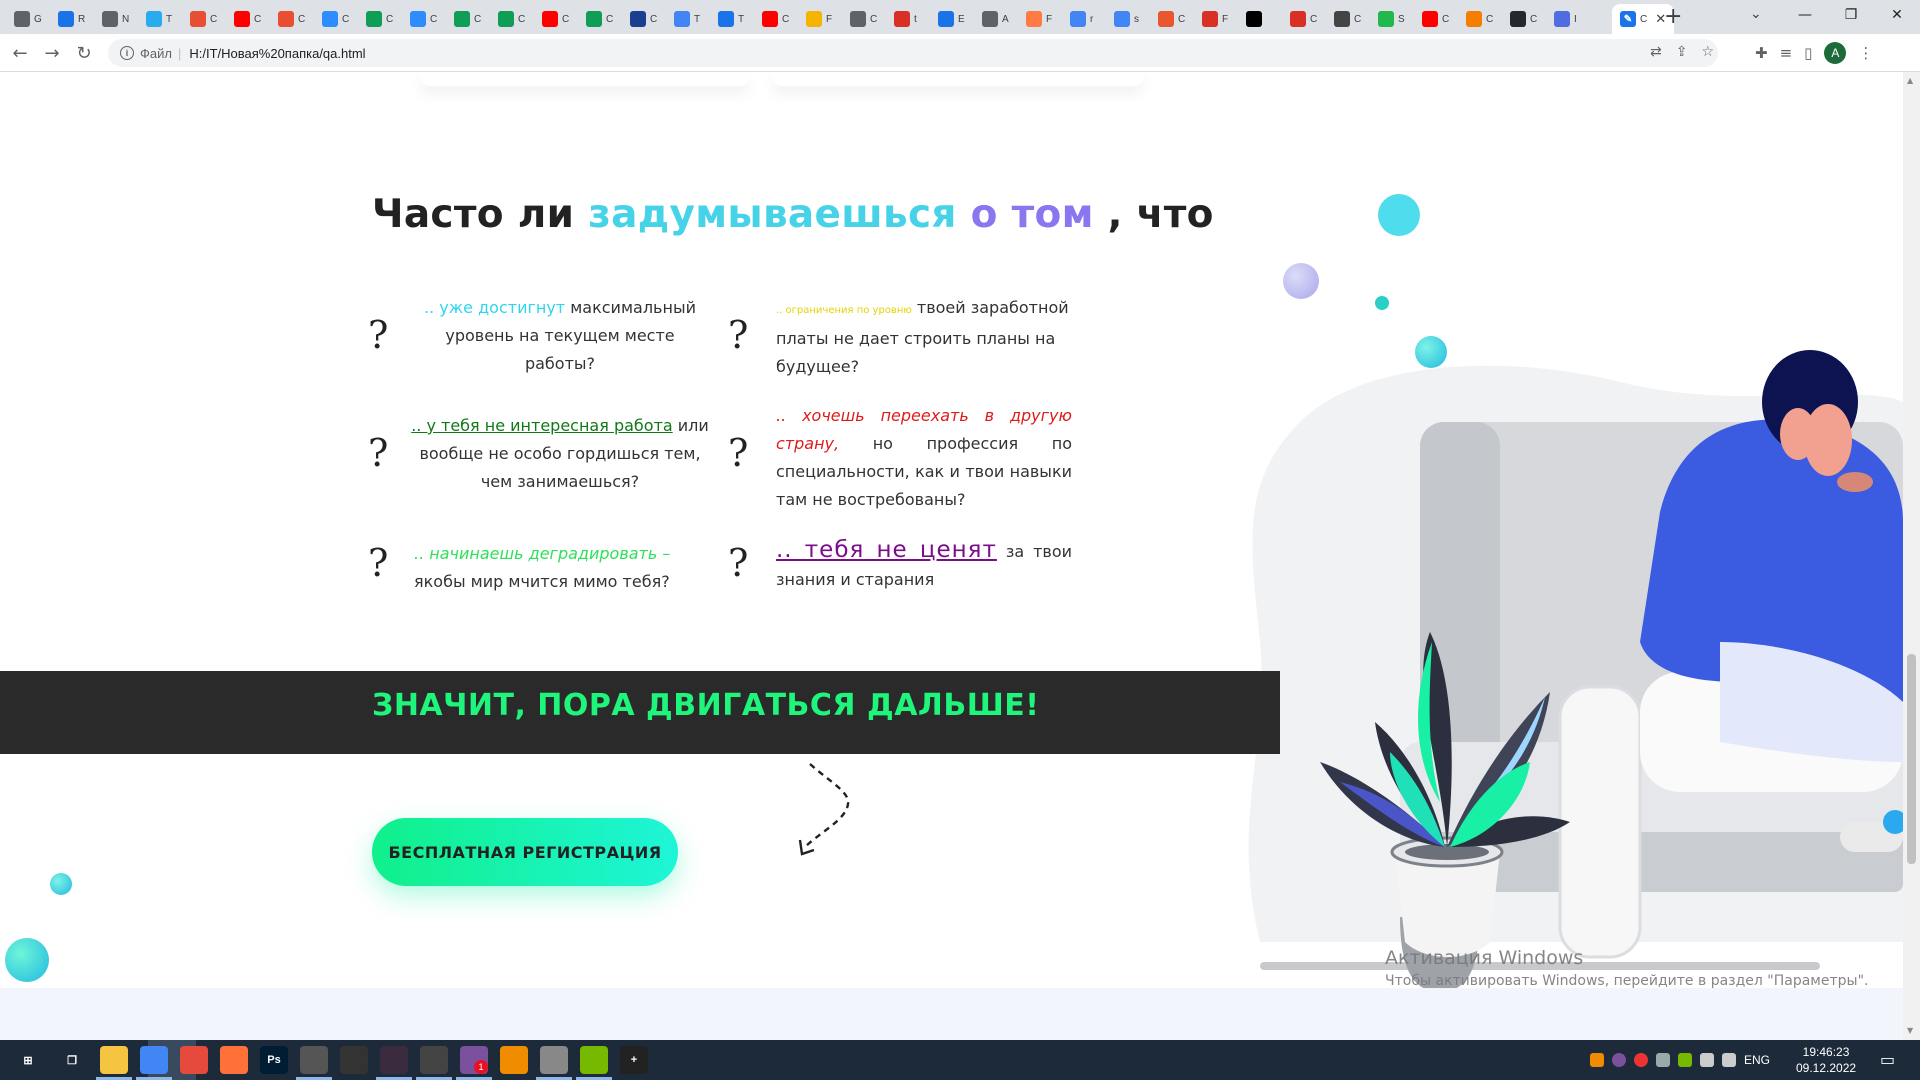 The height and width of the screenshot is (1080, 1920). What do you see at coordinates (886, 550) in the screenshot?
I see `question-highlight: .. тебя не ценят` at bounding box center [886, 550].